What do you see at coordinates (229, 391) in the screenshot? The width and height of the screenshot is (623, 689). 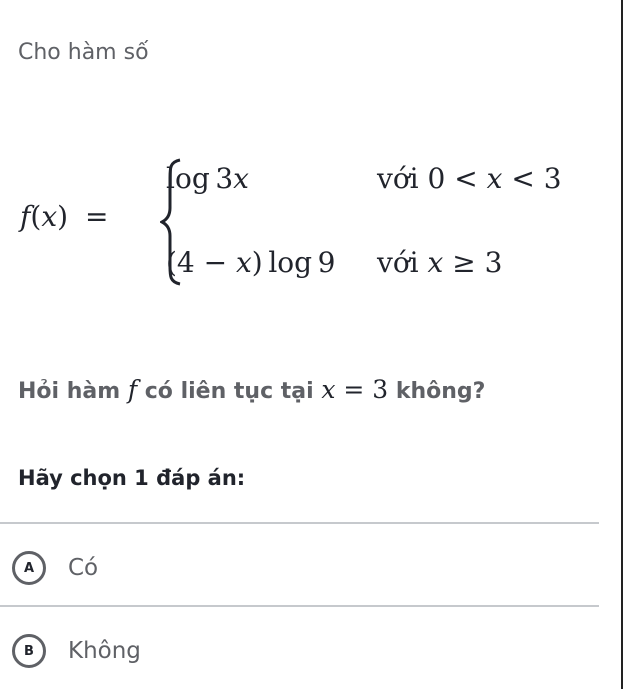 I see `question-part: có liên tục tại` at bounding box center [229, 391].